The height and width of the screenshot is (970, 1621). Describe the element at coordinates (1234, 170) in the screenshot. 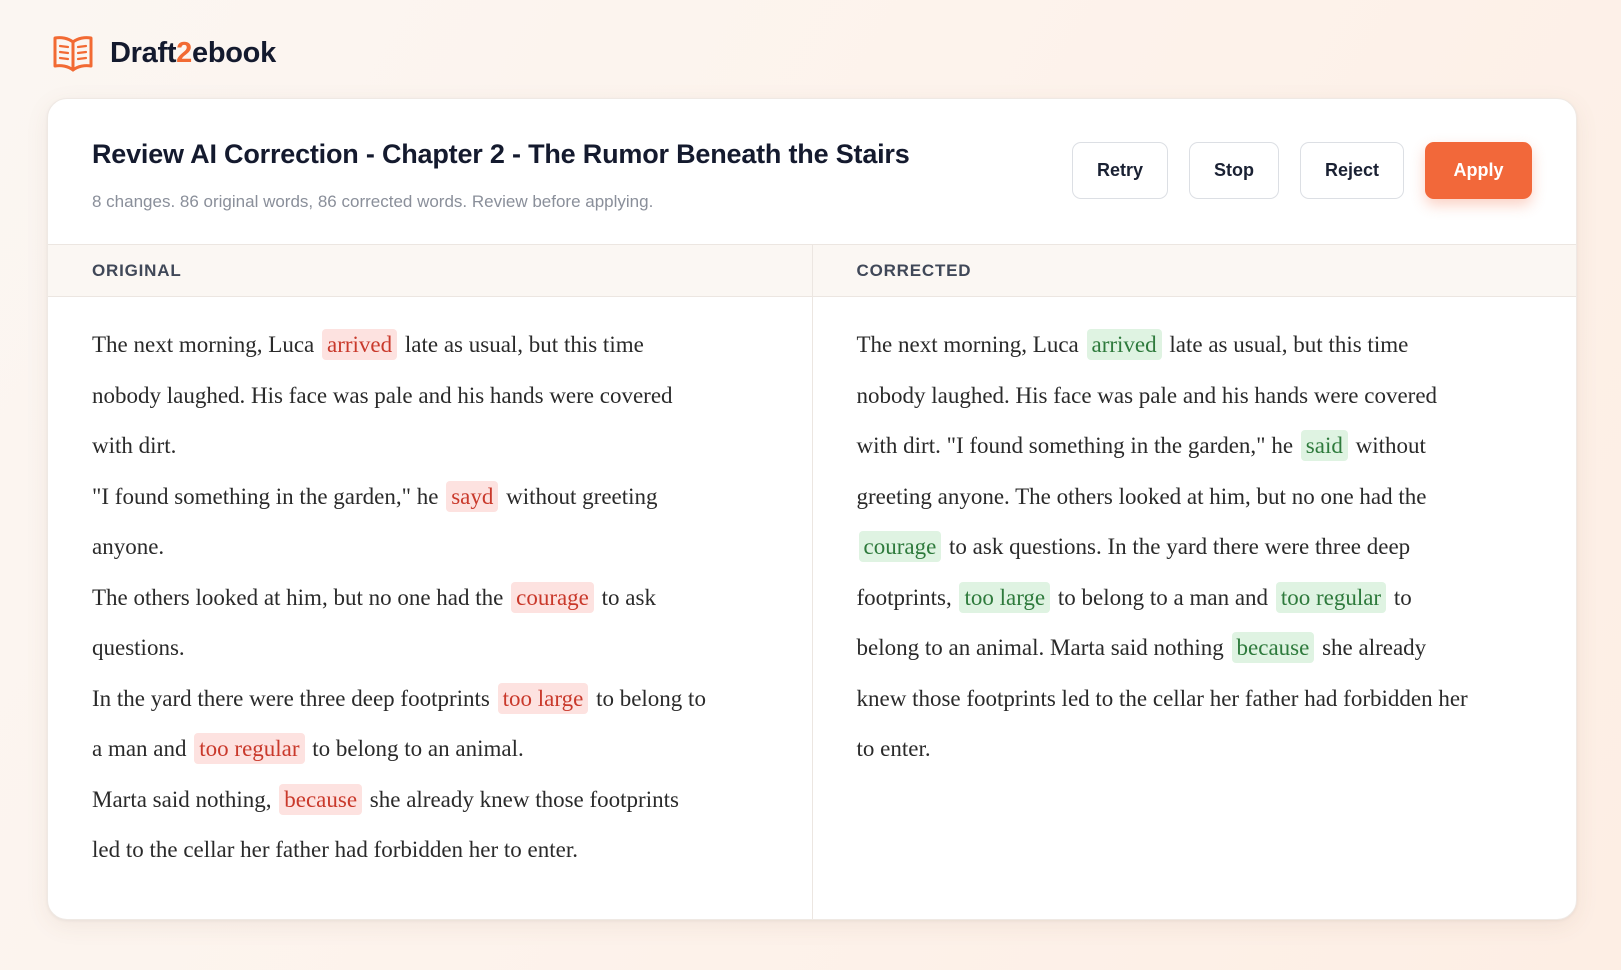

I see `stop-button: Stop` at that location.